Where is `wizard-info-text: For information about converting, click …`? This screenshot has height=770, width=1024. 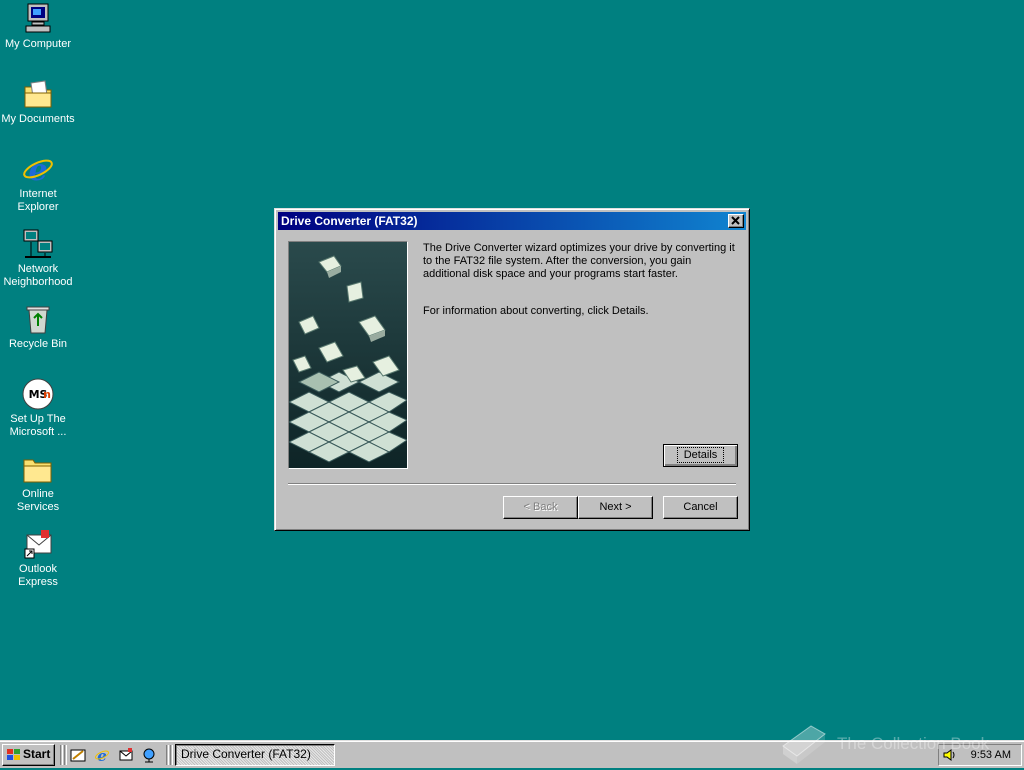 wizard-info-text: For information about converting, click … is located at coordinates (536, 311).